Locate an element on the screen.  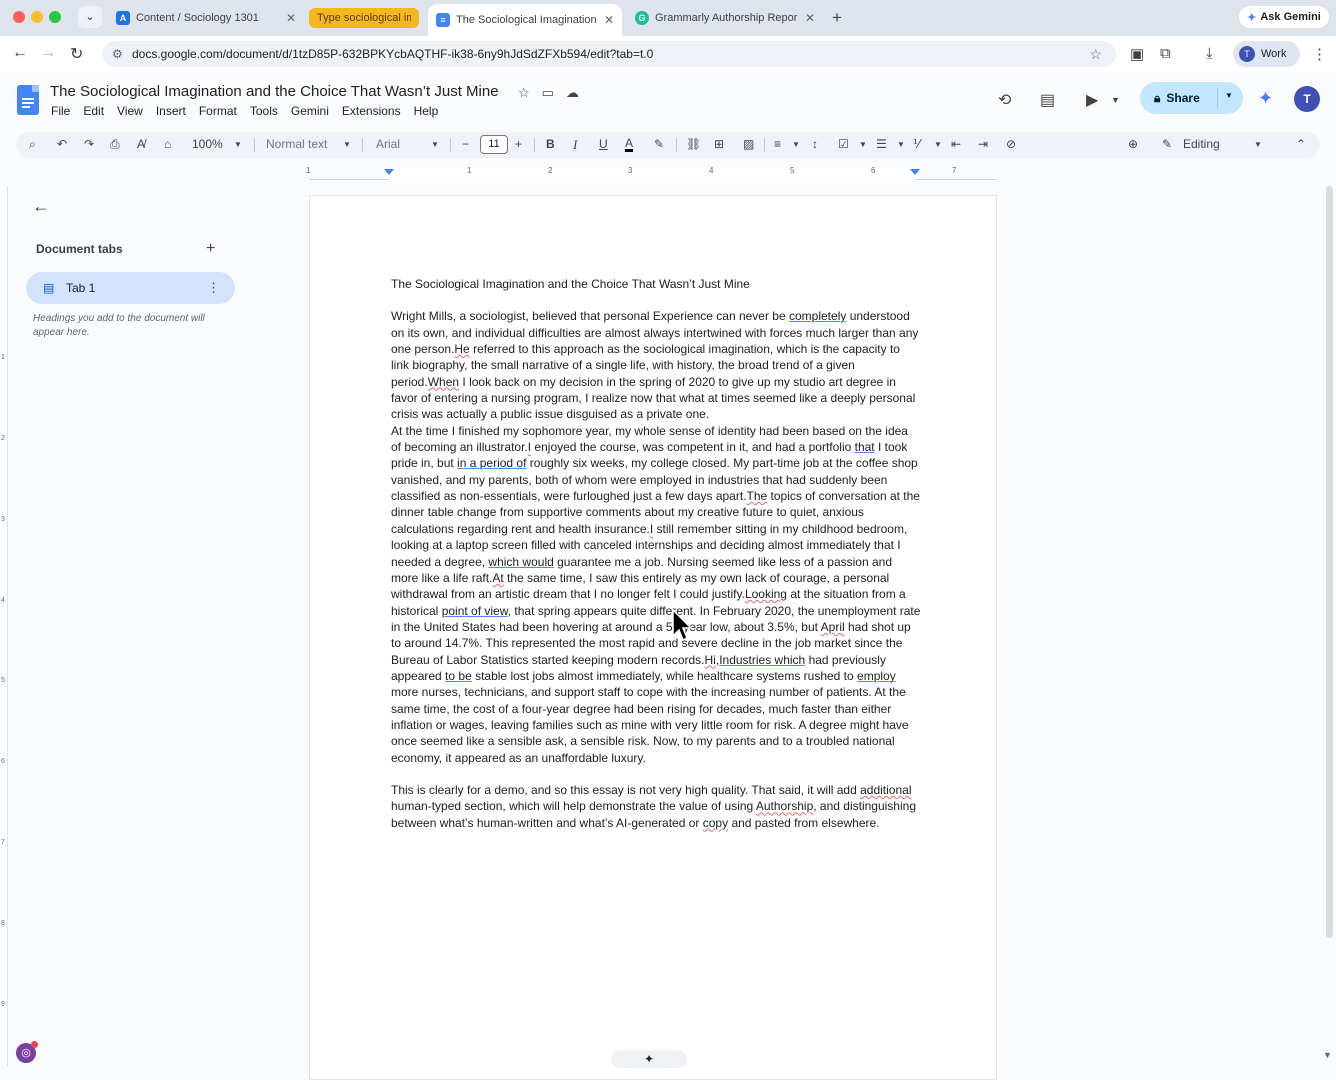
increase-indent-icon: ⇥ is located at coordinates (983, 144).